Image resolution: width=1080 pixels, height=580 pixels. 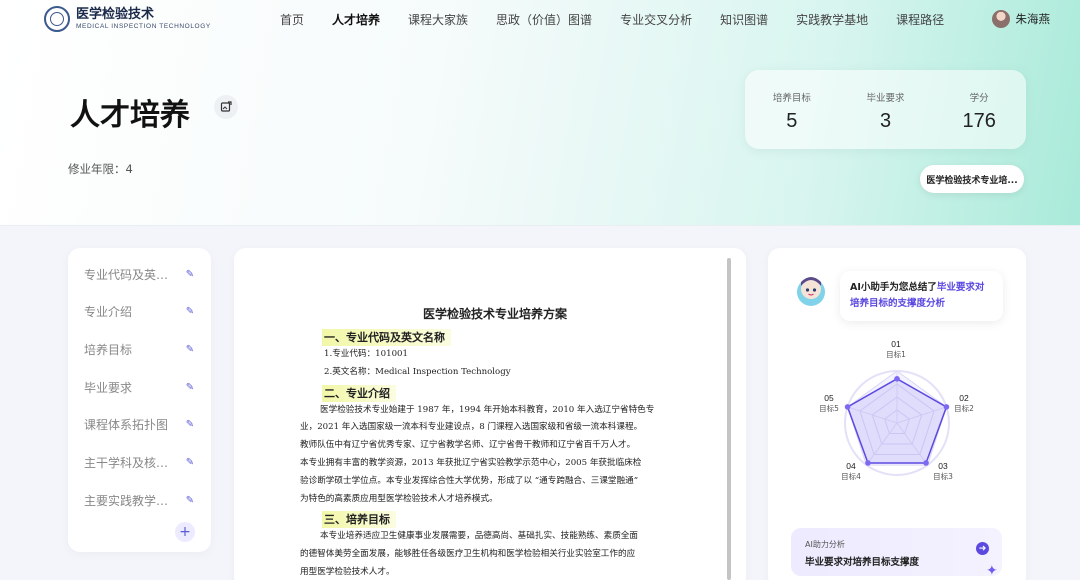 What do you see at coordinates (979, 121) in the screenshot?
I see `stat-value: 176` at bounding box center [979, 121].